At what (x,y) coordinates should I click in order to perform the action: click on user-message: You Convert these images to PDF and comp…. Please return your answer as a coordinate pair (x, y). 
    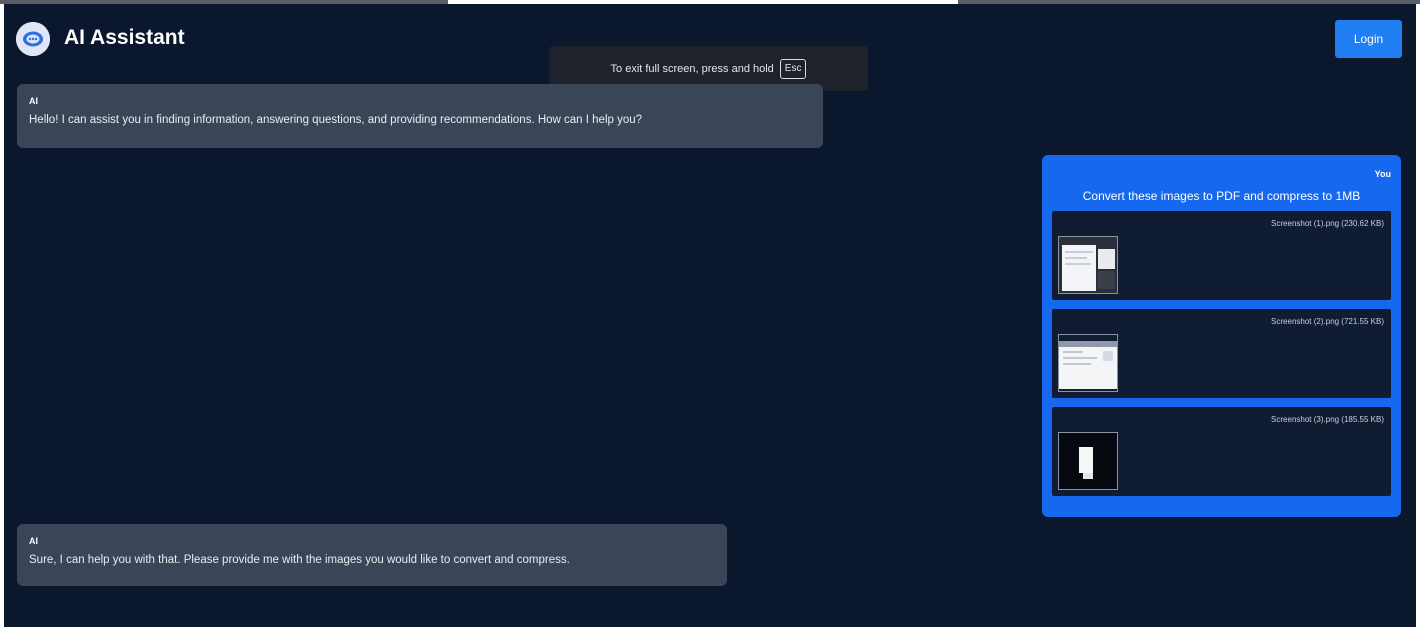
    Looking at the image, I should click on (1221, 336).